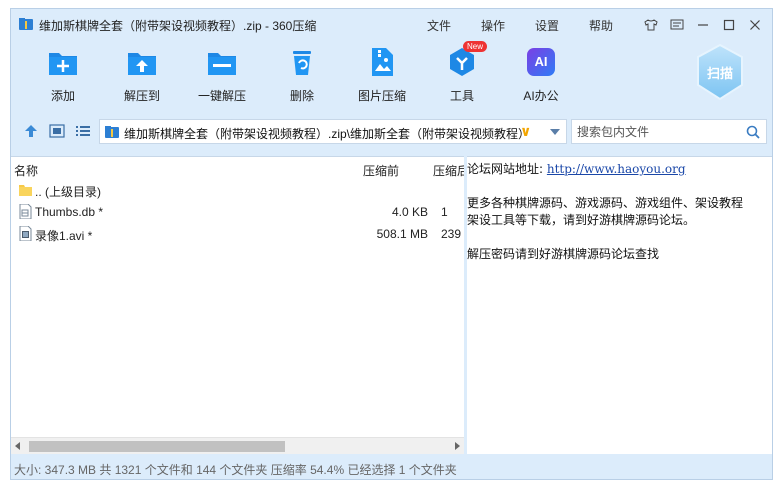  What do you see at coordinates (547, 25) in the screenshot?
I see `menu-settings: 设置` at bounding box center [547, 25].